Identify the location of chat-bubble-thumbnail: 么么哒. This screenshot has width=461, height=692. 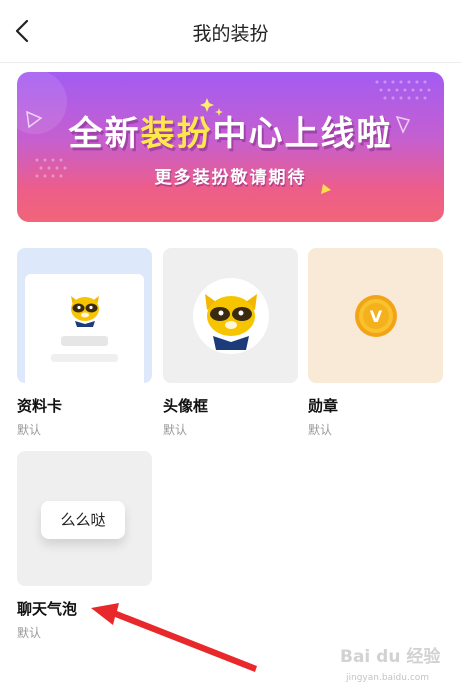
(84, 518).